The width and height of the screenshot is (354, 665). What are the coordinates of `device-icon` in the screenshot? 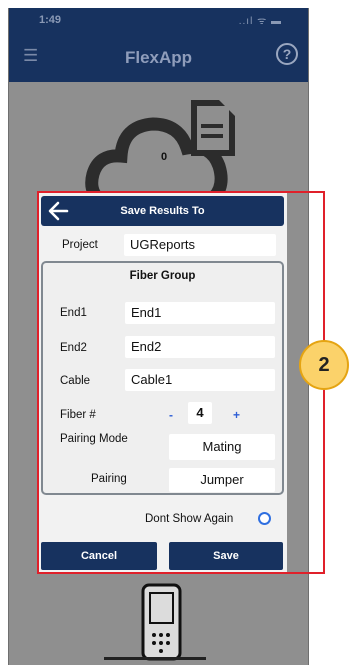 It's located at (161, 622).